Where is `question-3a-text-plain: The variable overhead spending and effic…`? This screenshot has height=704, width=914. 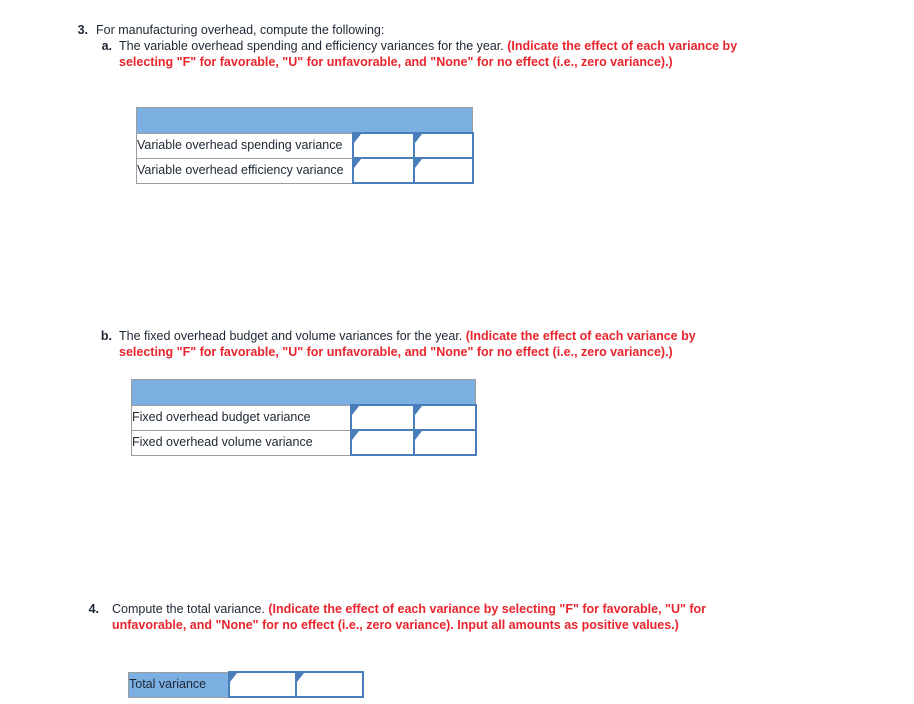
question-3a-text-plain: The variable overhead spending and effic… is located at coordinates (313, 46).